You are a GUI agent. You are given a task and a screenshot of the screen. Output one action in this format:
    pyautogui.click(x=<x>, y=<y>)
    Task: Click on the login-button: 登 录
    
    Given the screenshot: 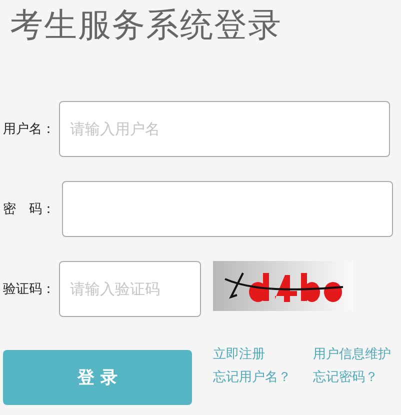 What is the action you would take?
    pyautogui.click(x=97, y=377)
    